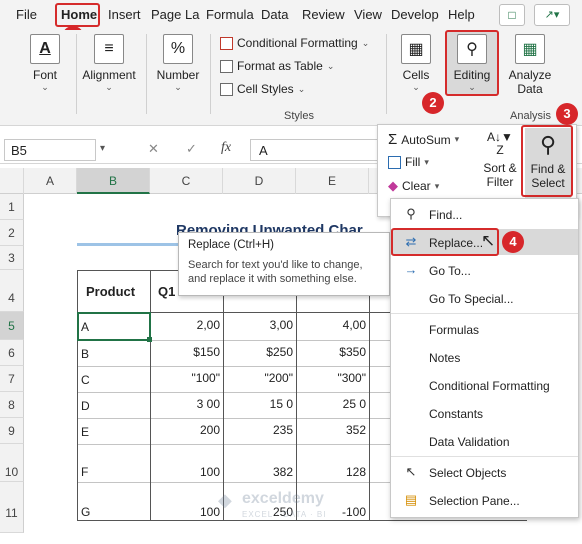 Image resolution: width=582 pixels, height=544 pixels. What do you see at coordinates (12, 431) in the screenshot?
I see `row-header: 9` at bounding box center [12, 431].